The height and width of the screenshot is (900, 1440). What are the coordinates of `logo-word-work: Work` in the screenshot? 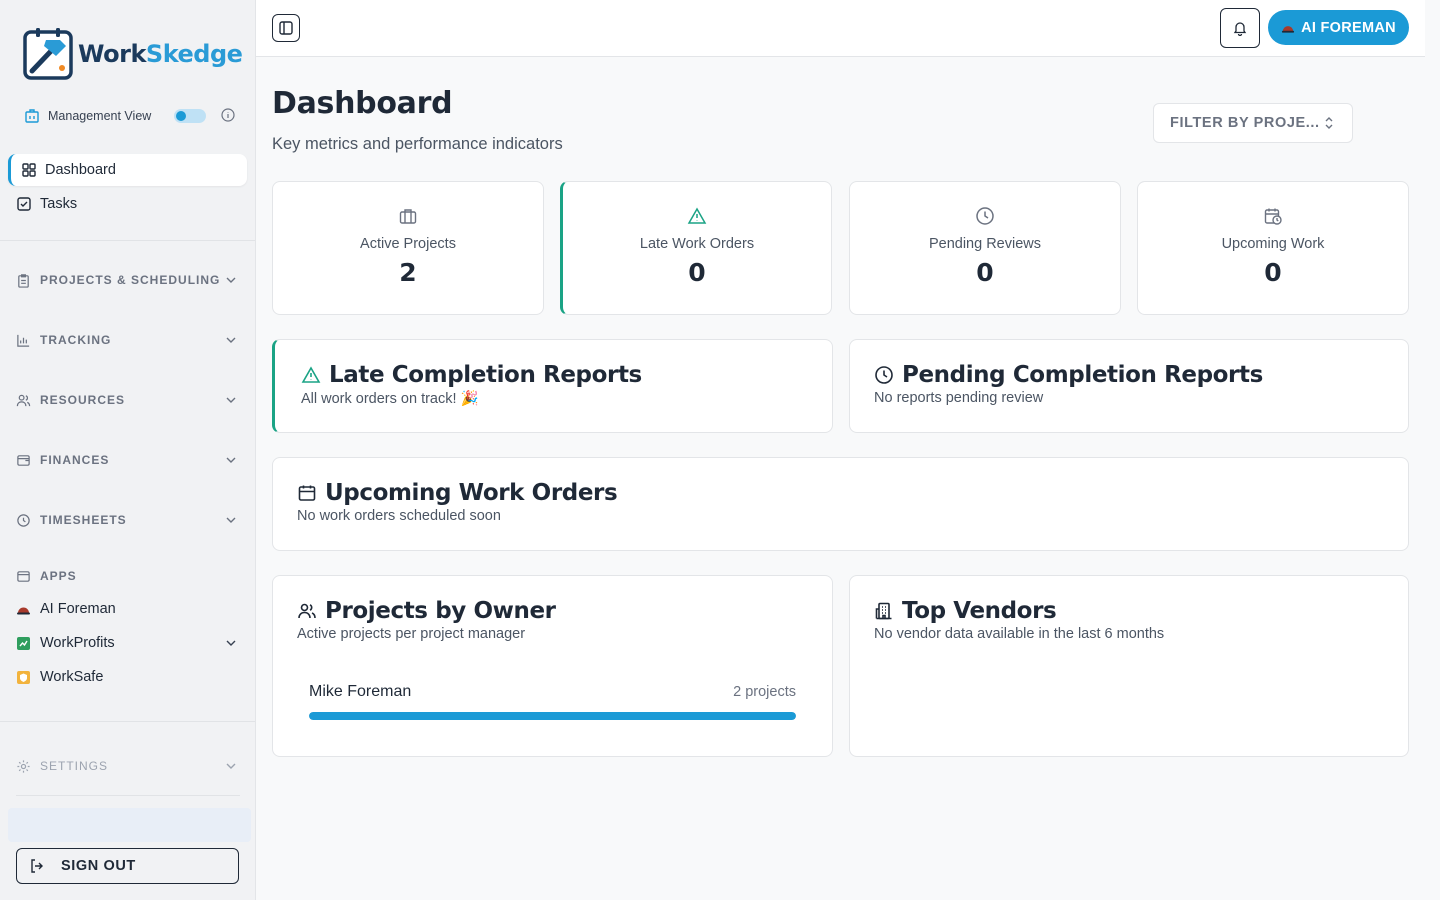 It's located at (112, 54).